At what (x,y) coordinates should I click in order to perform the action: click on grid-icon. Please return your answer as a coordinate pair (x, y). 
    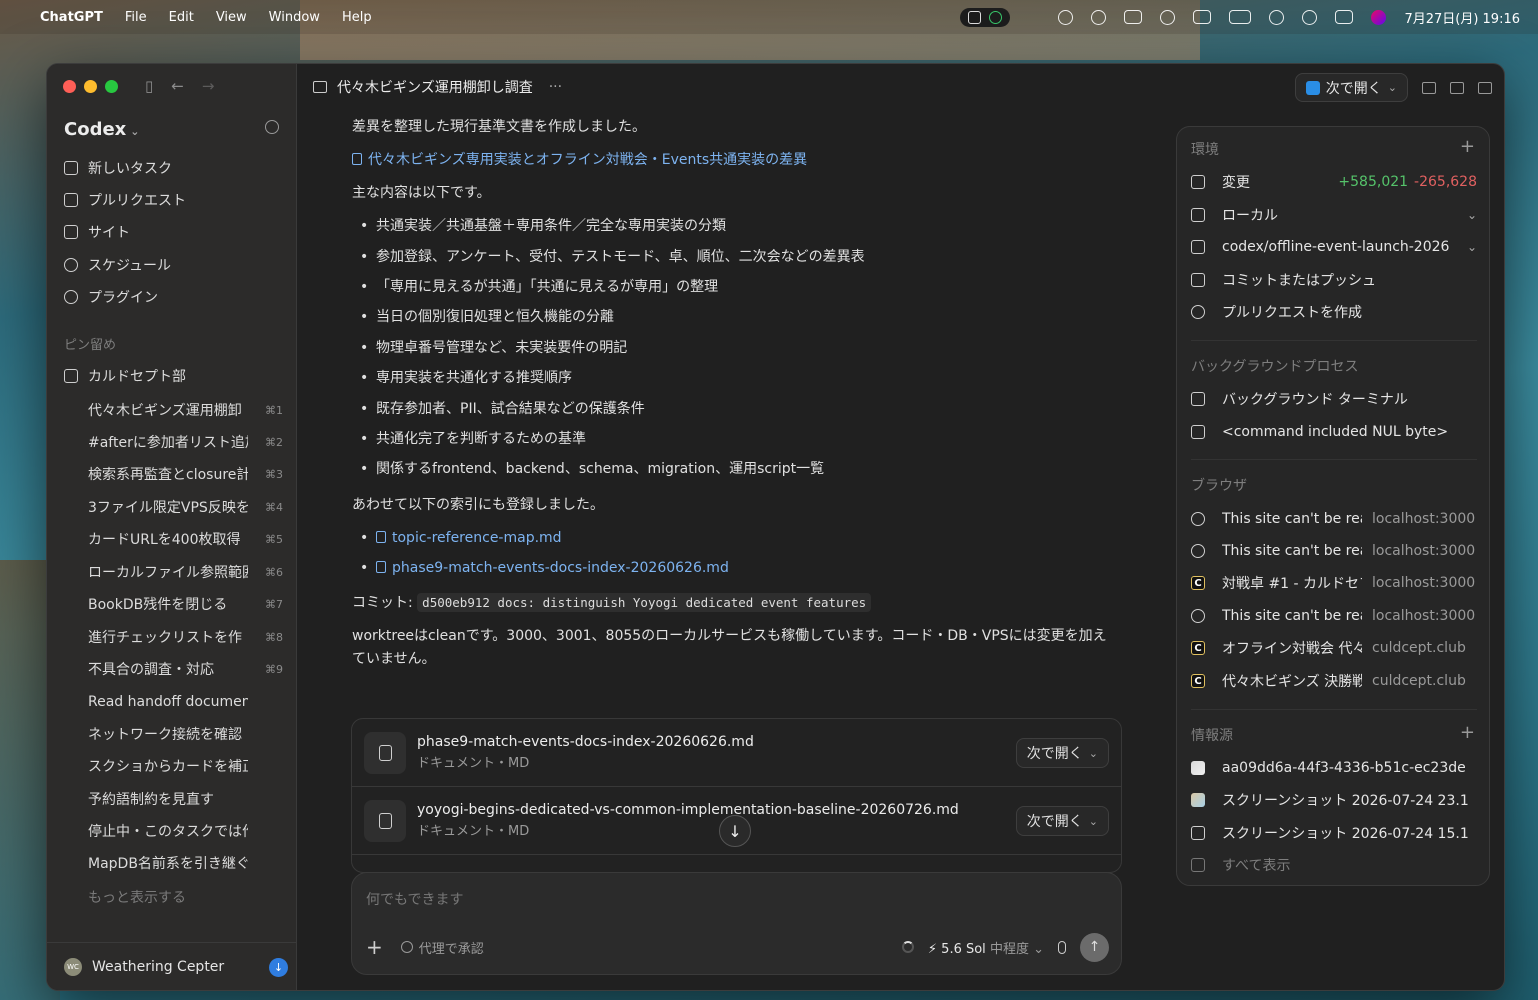
    Looking at the image, I should click on (71, 232).